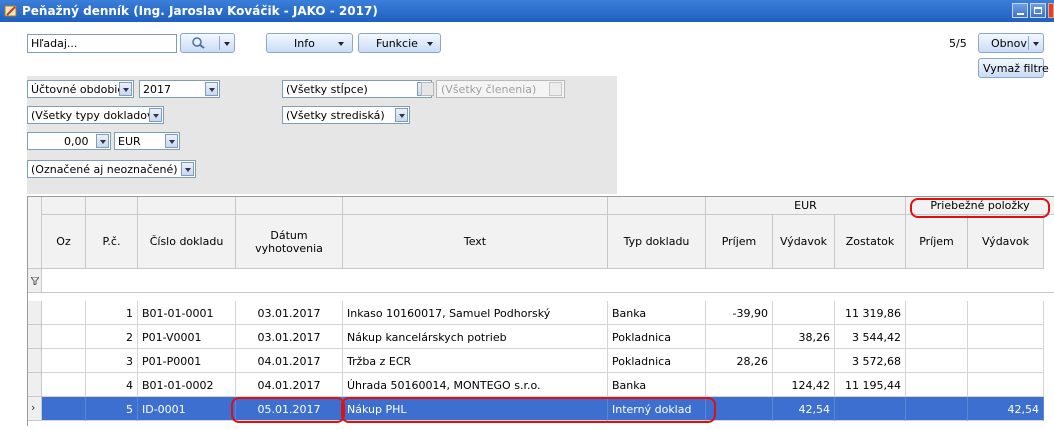 The image size is (1054, 430). What do you see at coordinates (112, 242) in the screenshot?
I see `col-header-pc: P.č.` at bounding box center [112, 242].